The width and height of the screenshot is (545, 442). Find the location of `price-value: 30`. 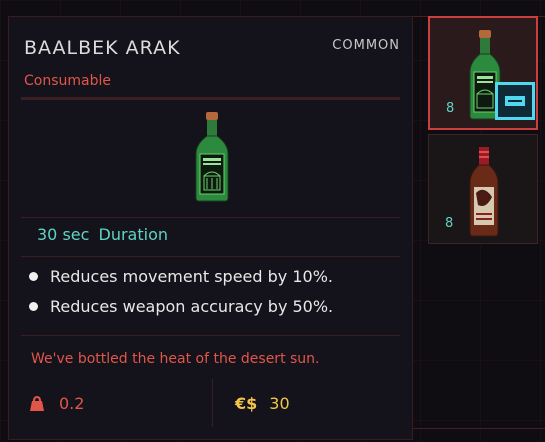

price-value: 30 is located at coordinates (279, 403).